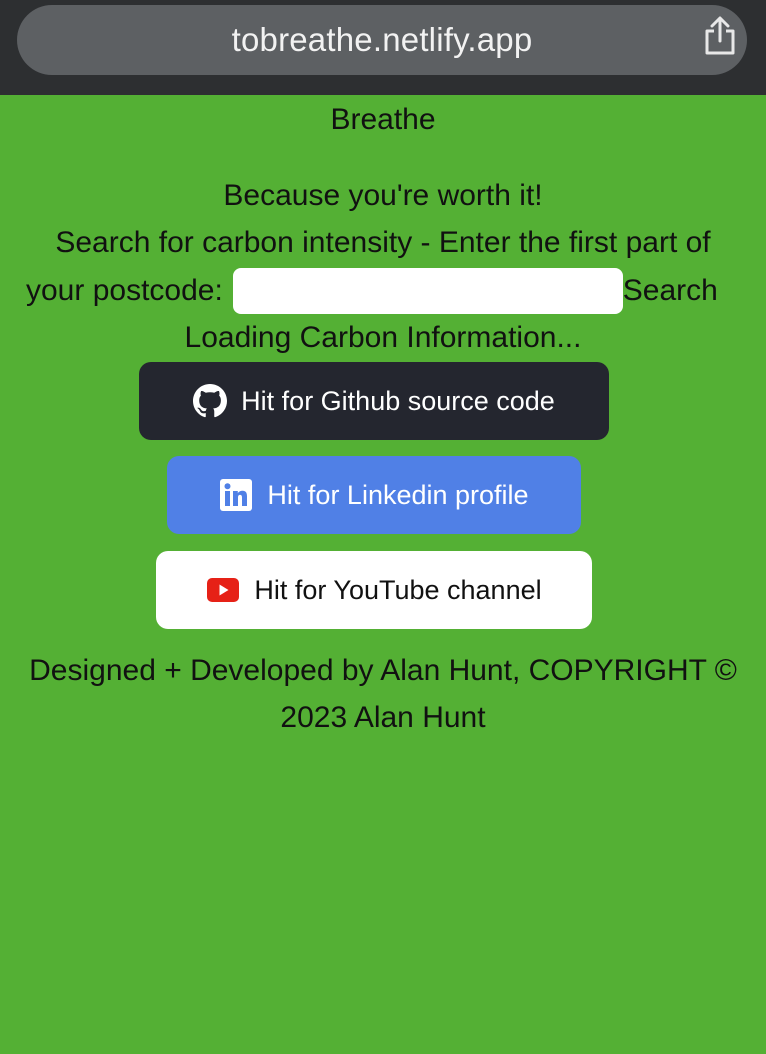 The height and width of the screenshot is (1054, 766). What do you see at coordinates (398, 589) in the screenshot?
I see `youtube-button-label: Hit for YouTube channel` at bounding box center [398, 589].